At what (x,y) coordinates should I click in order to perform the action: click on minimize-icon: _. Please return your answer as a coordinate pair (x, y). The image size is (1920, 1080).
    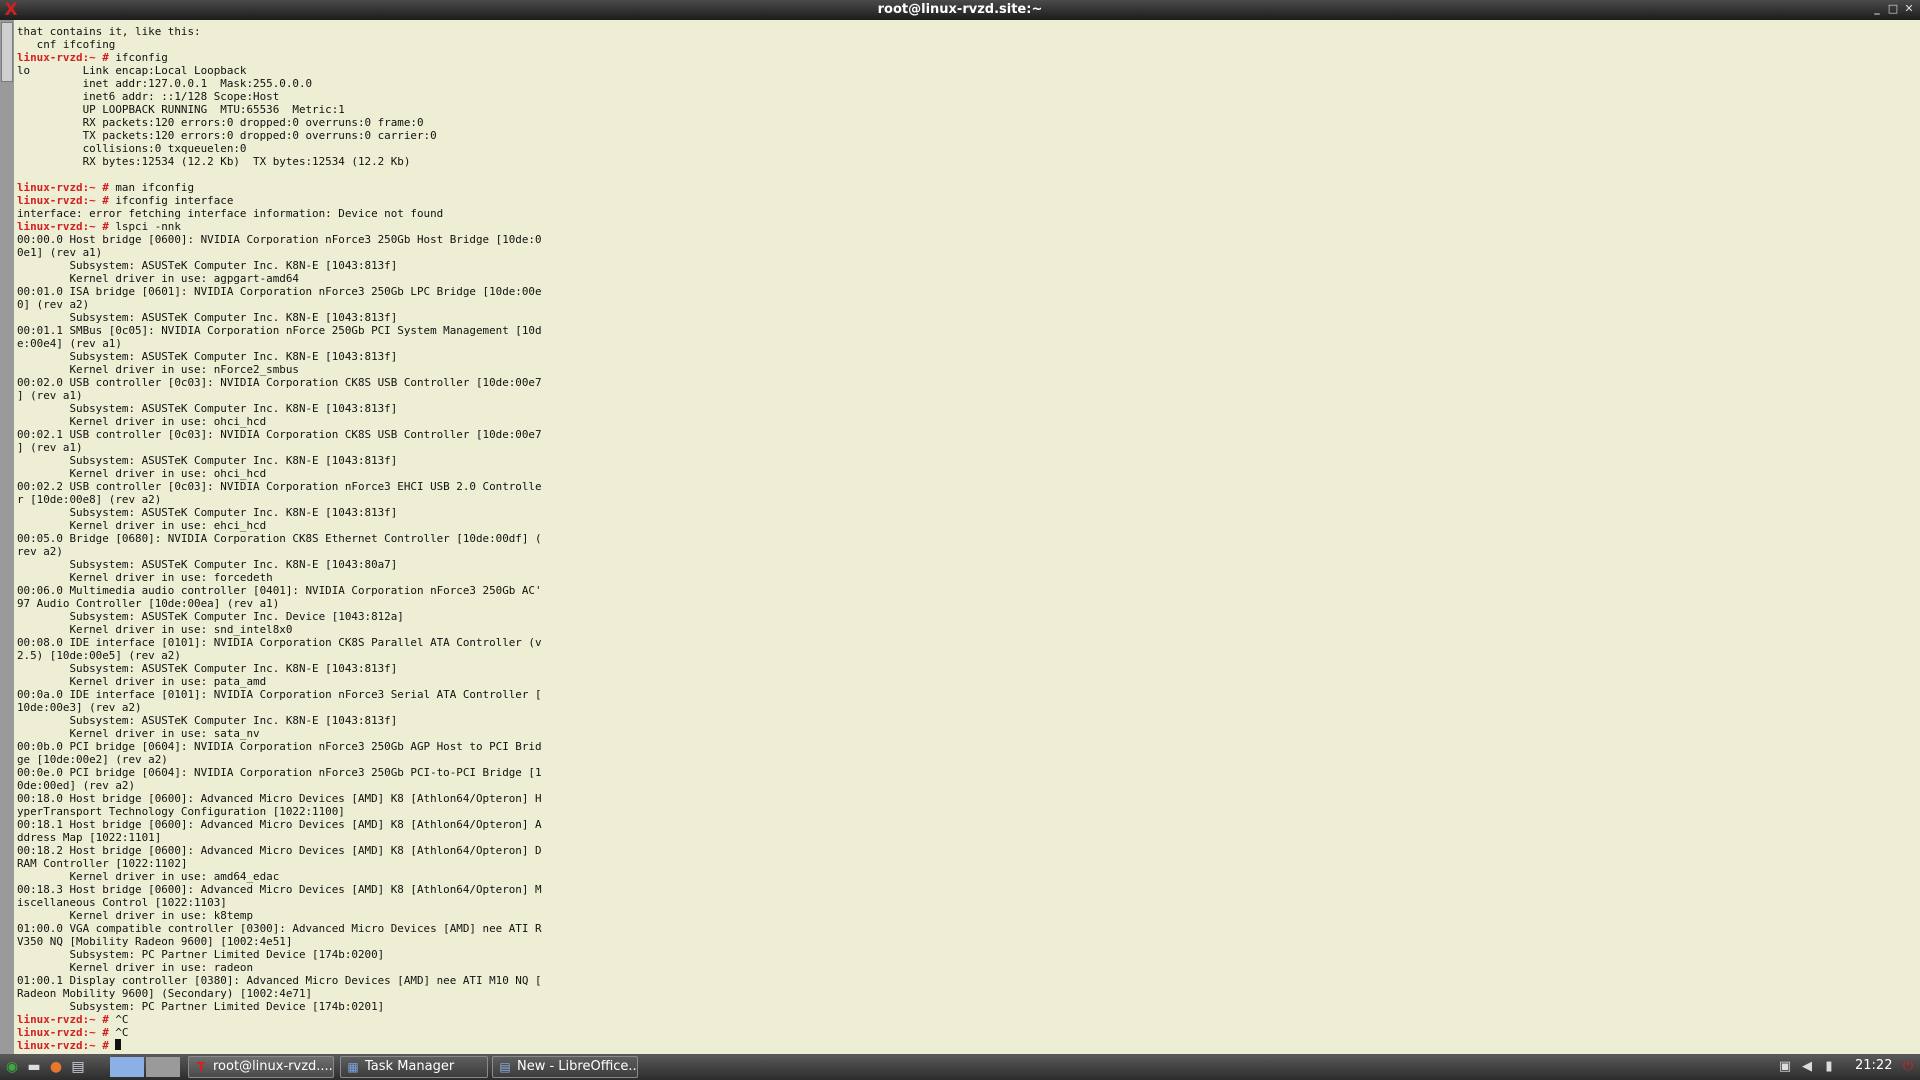
    Looking at the image, I should click on (1877, 9).